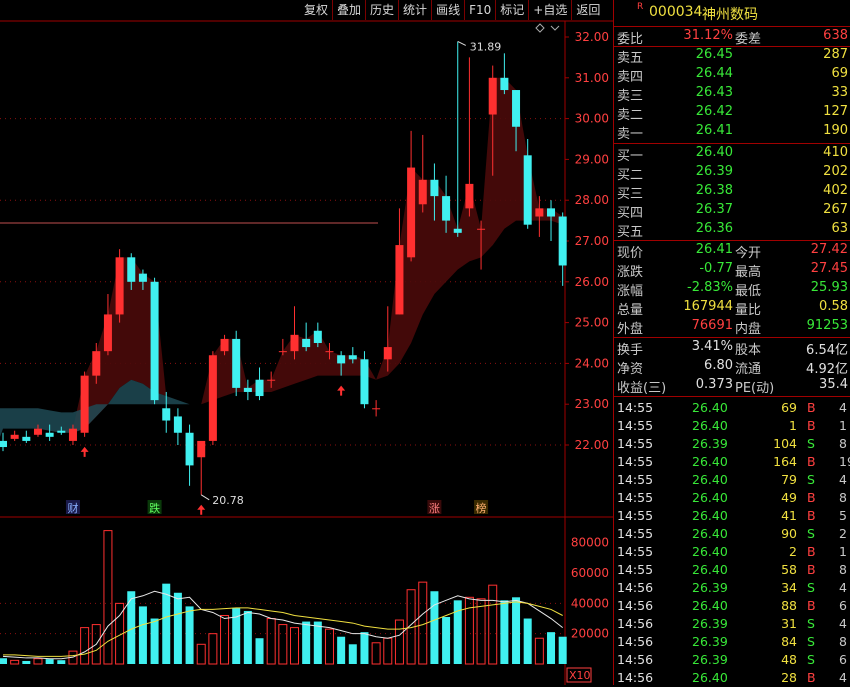 This screenshot has height=687, width=850. Describe the element at coordinates (732, 678) in the screenshot. I see `tick-row: 14:56 26.40 28 B 4` at that location.